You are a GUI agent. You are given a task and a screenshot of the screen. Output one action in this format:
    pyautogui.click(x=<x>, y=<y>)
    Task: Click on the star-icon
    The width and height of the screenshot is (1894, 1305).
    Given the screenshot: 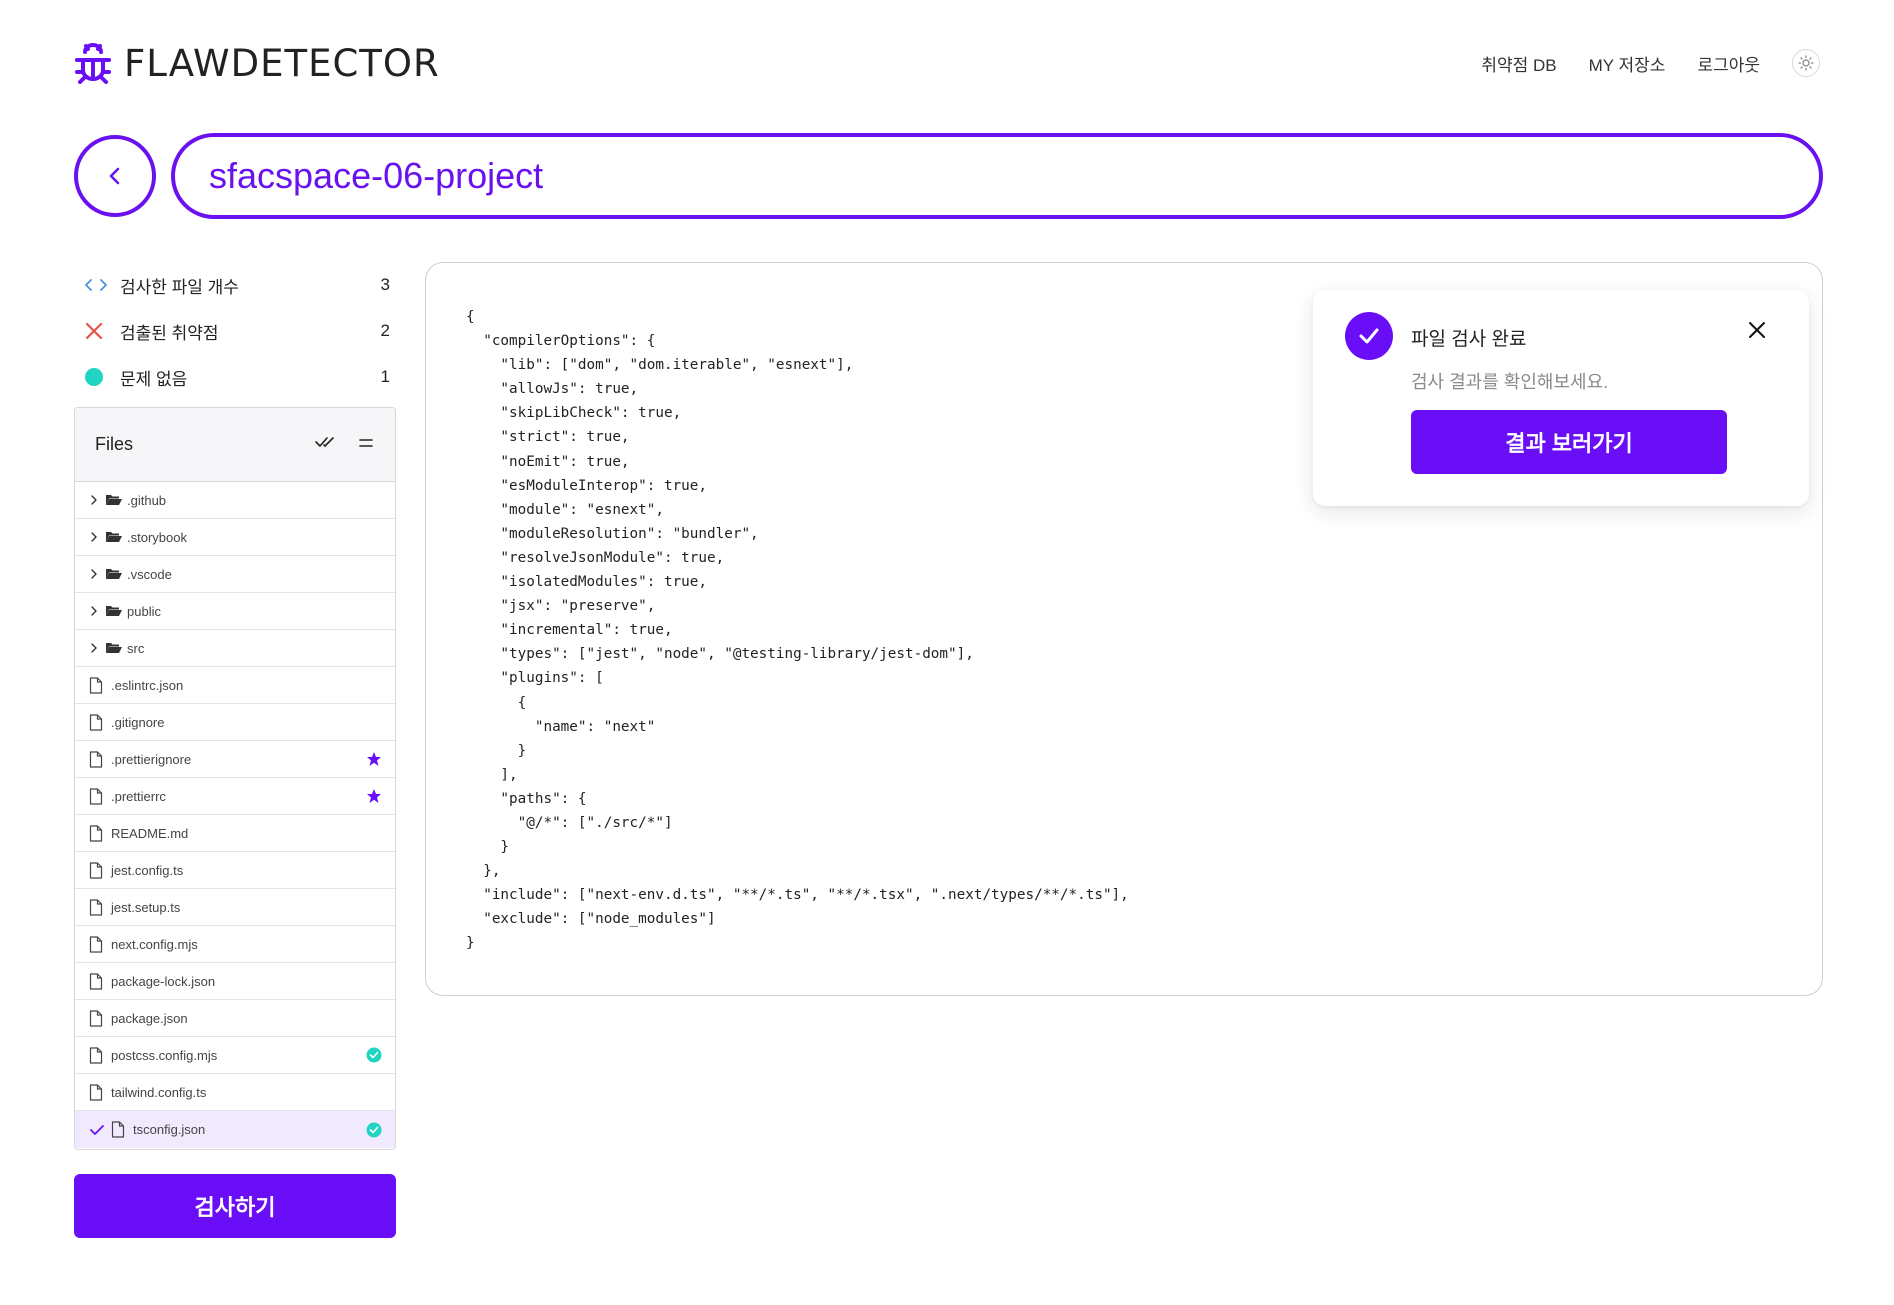 What is the action you would take?
    pyautogui.click(x=374, y=759)
    